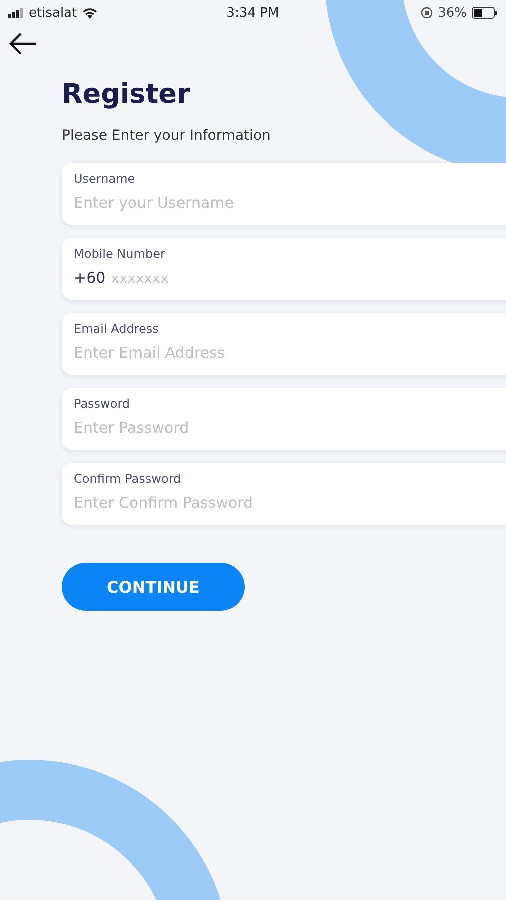 This screenshot has height=900, width=506. I want to click on clock-time: 3:34 PM, so click(253, 13).